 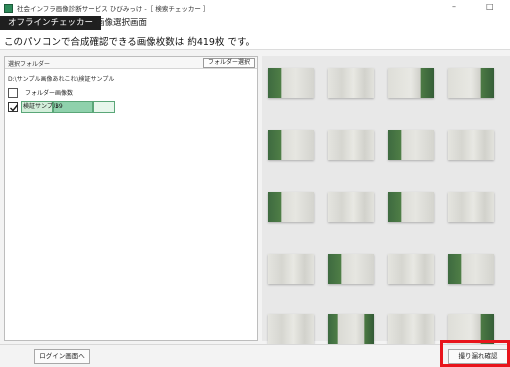 What do you see at coordinates (61, 79) in the screenshot?
I see `folder-path: D:\サンプル画像あれこれ\検証サンプル` at bounding box center [61, 79].